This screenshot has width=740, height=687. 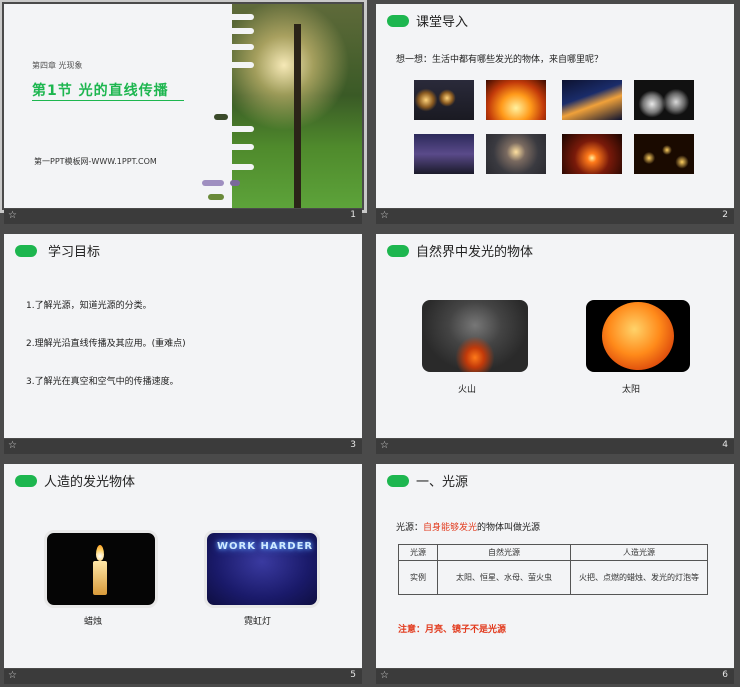 I want to click on aurora-sky-image, so click(x=444, y=154).